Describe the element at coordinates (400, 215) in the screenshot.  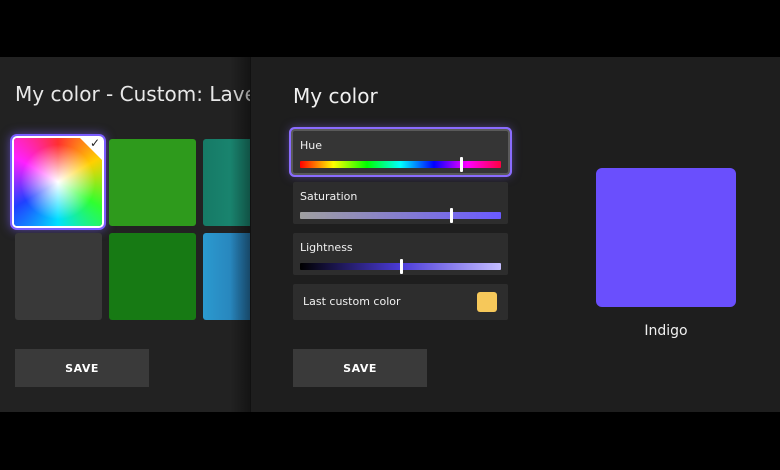
I see `saturation-track` at that location.